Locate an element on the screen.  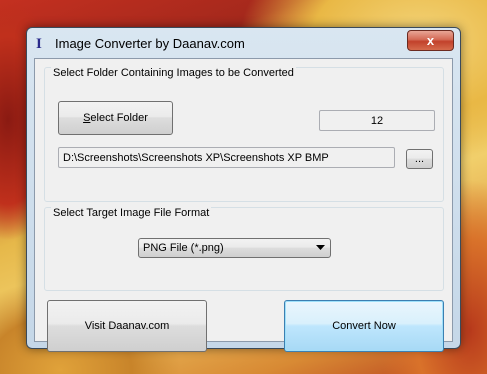
select-folder-button: Select Folder is located at coordinates (115, 118).